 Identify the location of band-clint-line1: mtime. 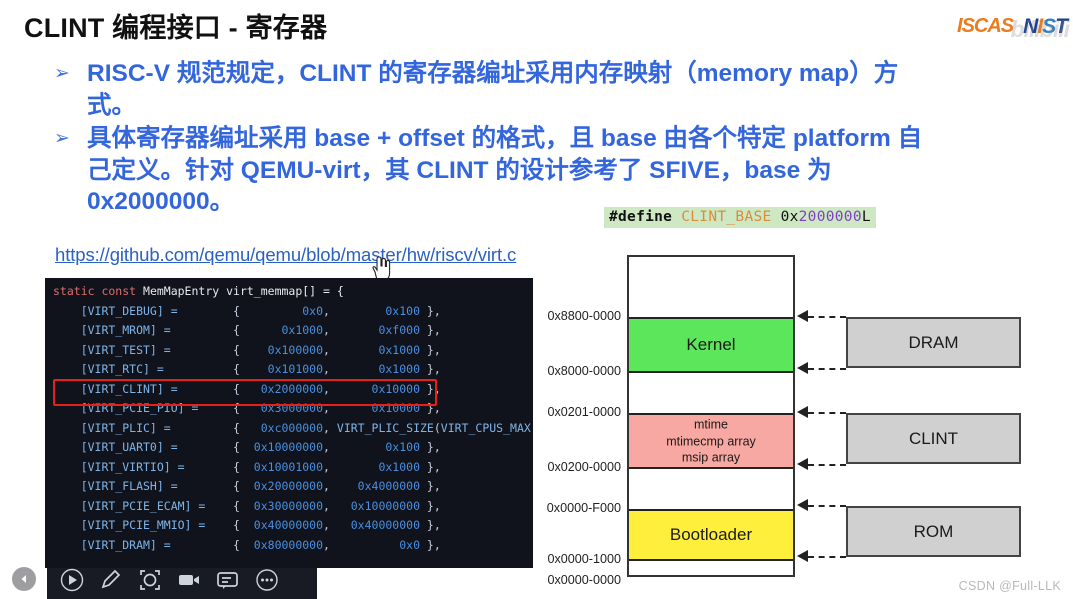
(711, 424).